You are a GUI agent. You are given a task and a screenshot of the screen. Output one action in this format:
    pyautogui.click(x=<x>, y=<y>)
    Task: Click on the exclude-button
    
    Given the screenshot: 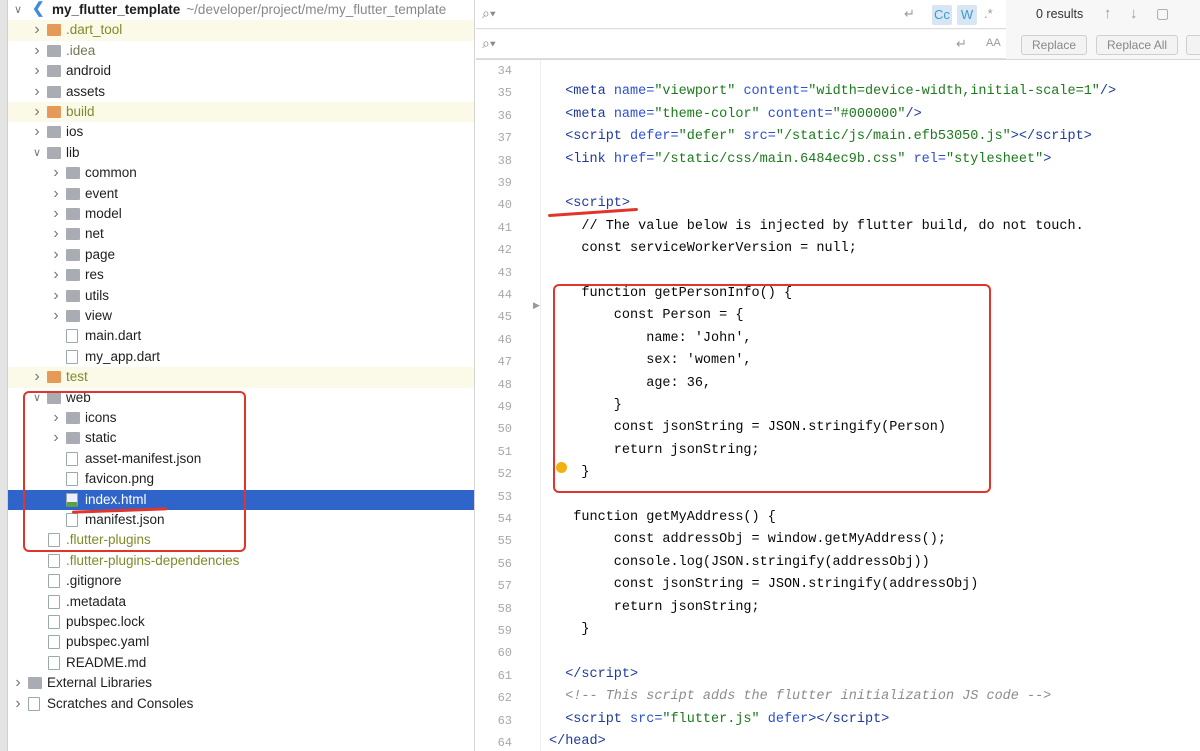 What is the action you would take?
    pyautogui.click(x=1193, y=45)
    